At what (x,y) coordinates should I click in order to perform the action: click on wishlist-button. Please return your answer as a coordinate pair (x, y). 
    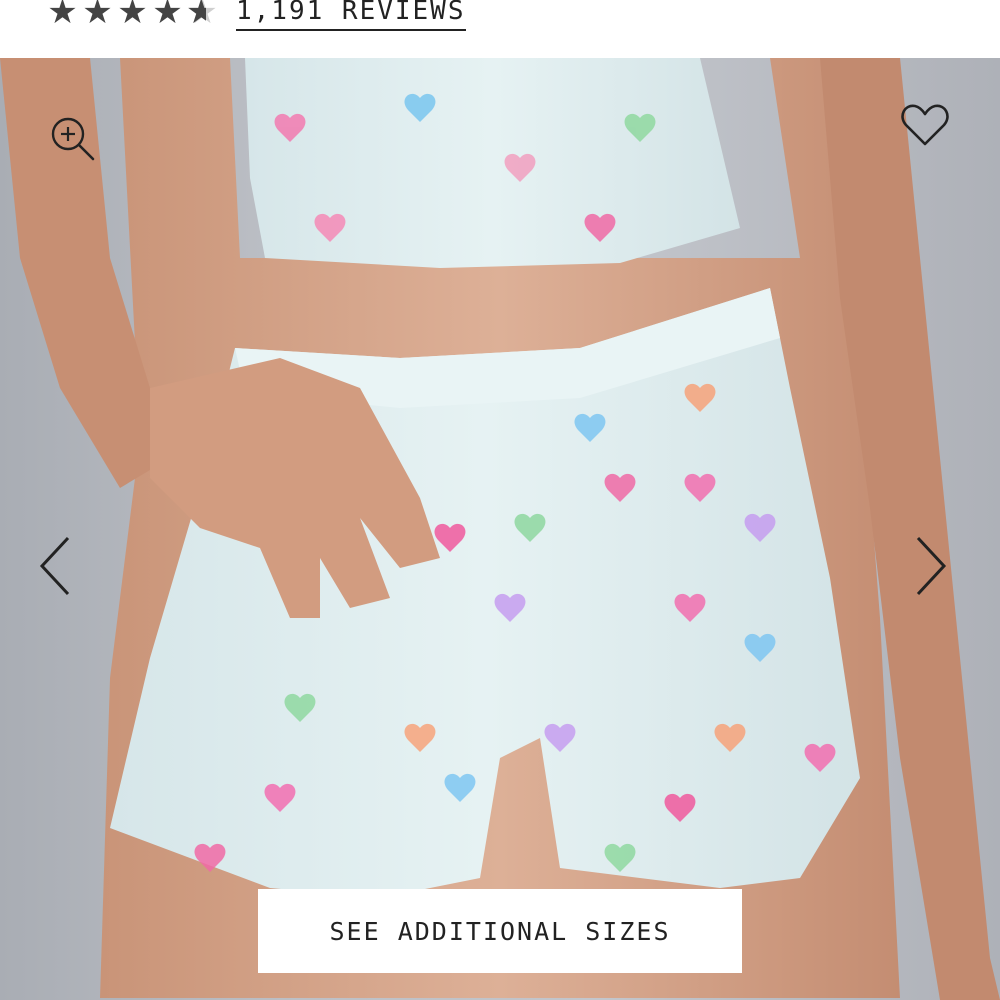
    Looking at the image, I should click on (931, 130).